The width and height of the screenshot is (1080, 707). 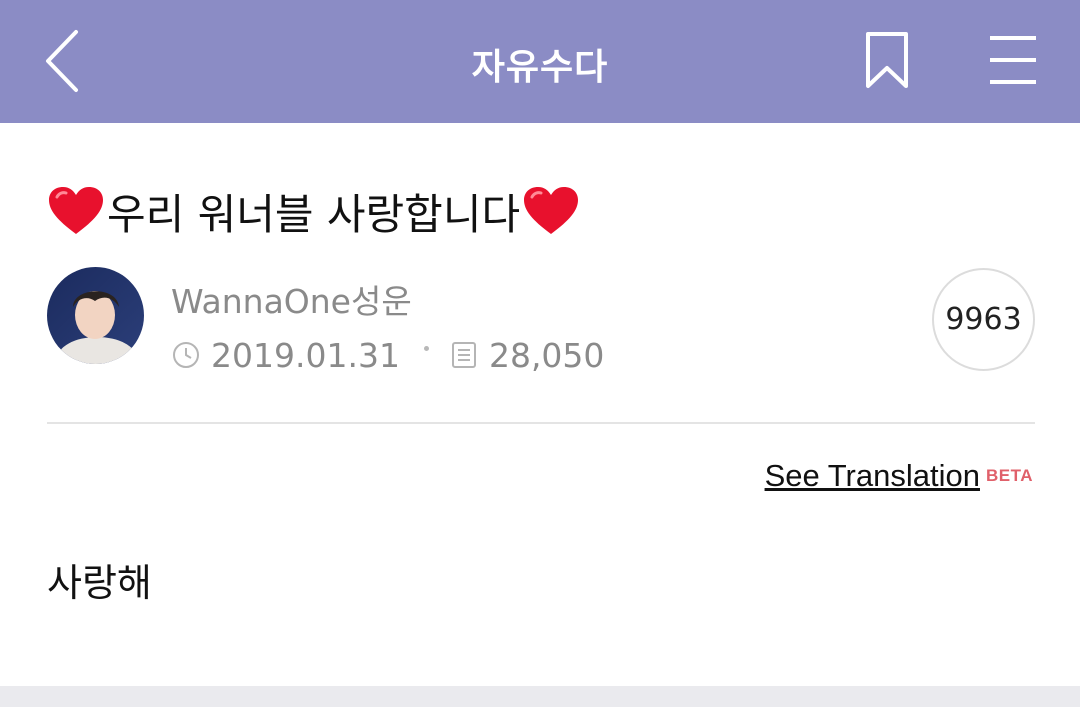 I want to click on clock-icon, so click(x=186, y=355).